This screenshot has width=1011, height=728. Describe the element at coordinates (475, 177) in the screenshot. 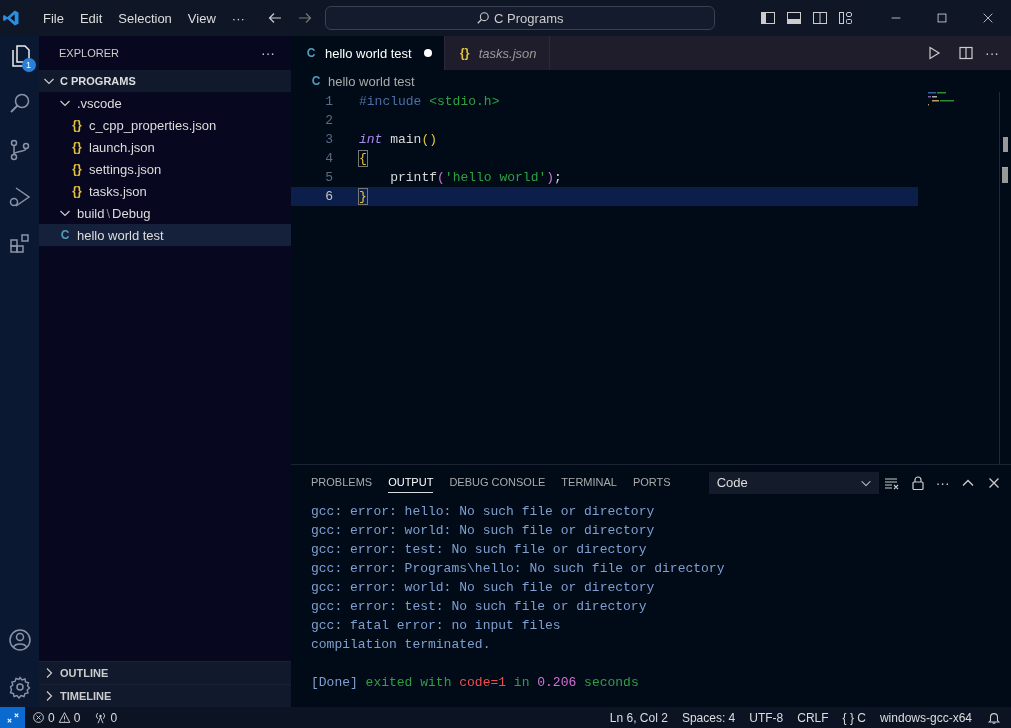

I see `code-line: printf('hello world');` at that location.